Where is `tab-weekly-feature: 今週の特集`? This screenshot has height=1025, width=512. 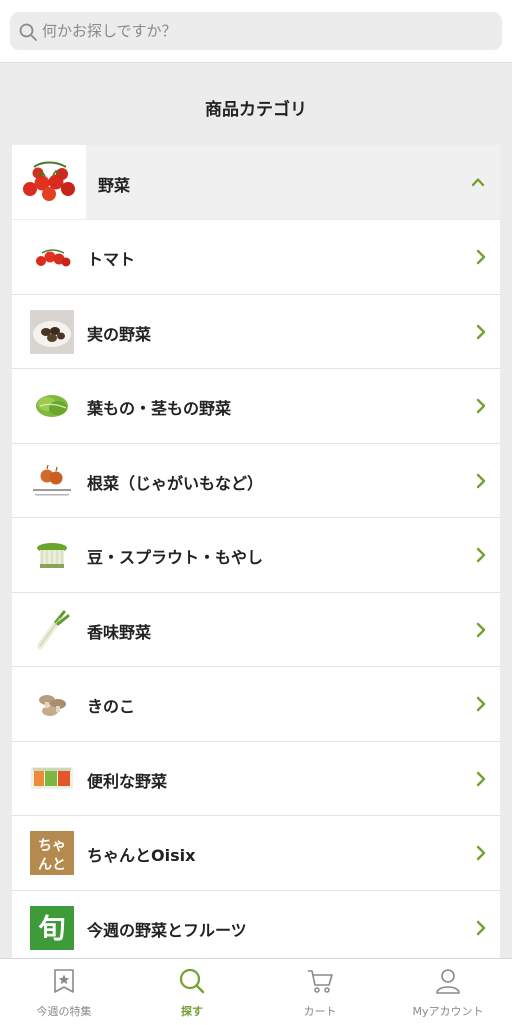 tab-weekly-feature: 今週の特集 is located at coordinates (64, 992).